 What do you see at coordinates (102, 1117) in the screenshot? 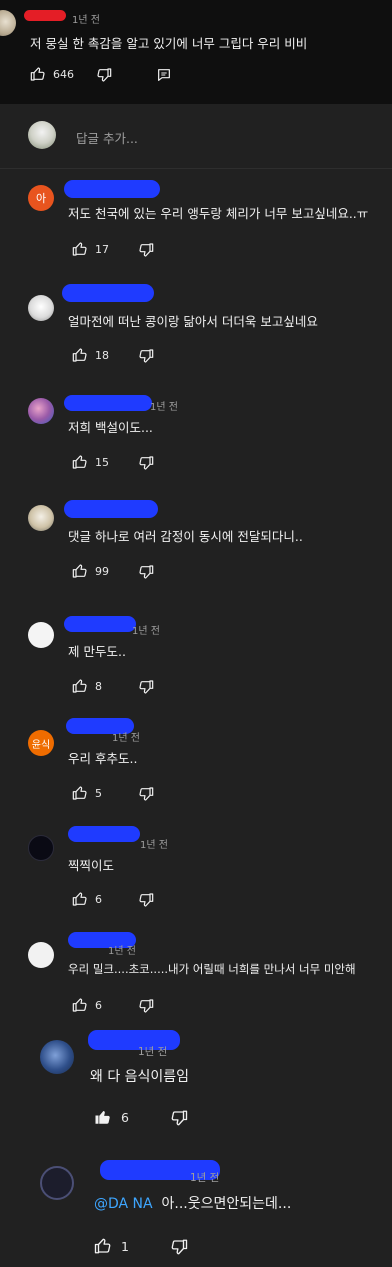
I see `thumbs-up-filled-icon` at bounding box center [102, 1117].